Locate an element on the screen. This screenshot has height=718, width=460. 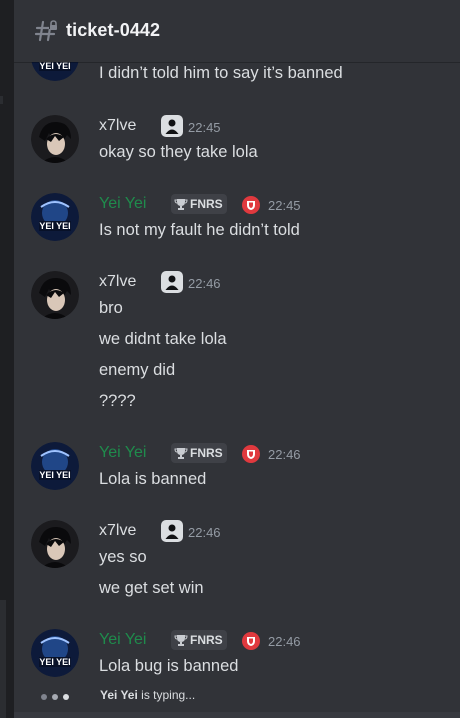
message-line: Is not my fault he didn’t told is located at coordinates (199, 230).